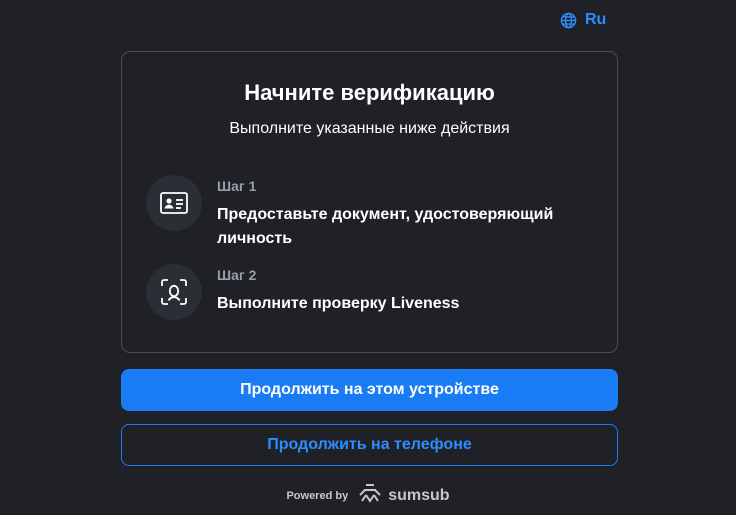 The width and height of the screenshot is (736, 515). Describe the element at coordinates (596, 19) in the screenshot. I see `language-label: Ru` at that location.